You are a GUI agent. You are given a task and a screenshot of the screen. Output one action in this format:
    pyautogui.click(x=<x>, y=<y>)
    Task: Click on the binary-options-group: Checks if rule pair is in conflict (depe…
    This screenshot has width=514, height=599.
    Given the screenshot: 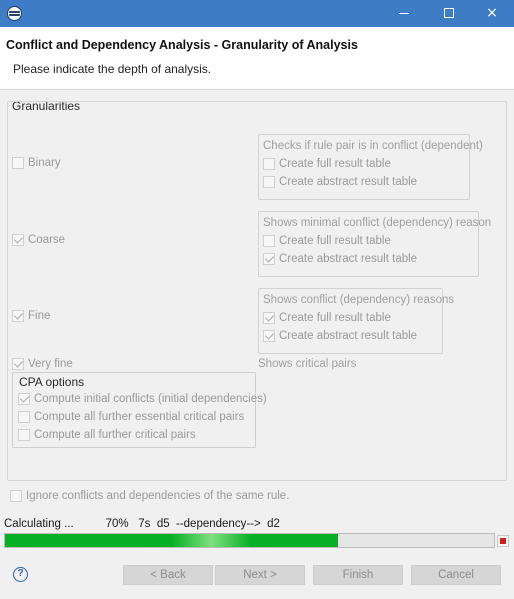 What is the action you would take?
    pyautogui.click(x=370, y=167)
    